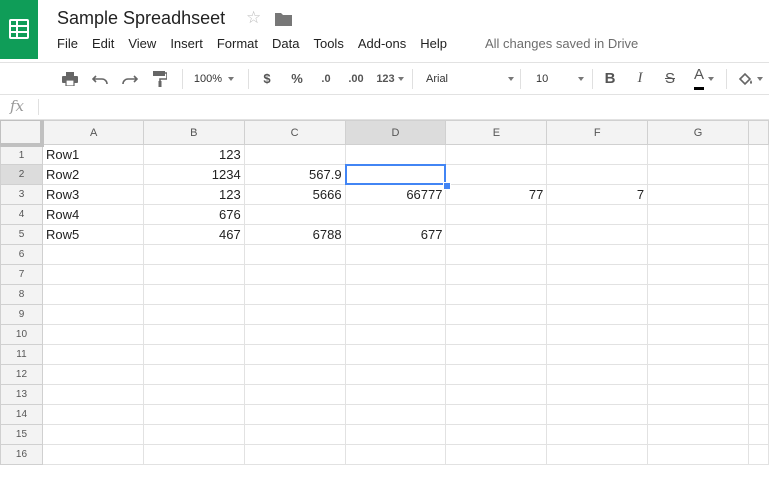 This screenshot has height=485, width=769. What do you see at coordinates (92, 294) in the screenshot?
I see `cell-a8` at bounding box center [92, 294].